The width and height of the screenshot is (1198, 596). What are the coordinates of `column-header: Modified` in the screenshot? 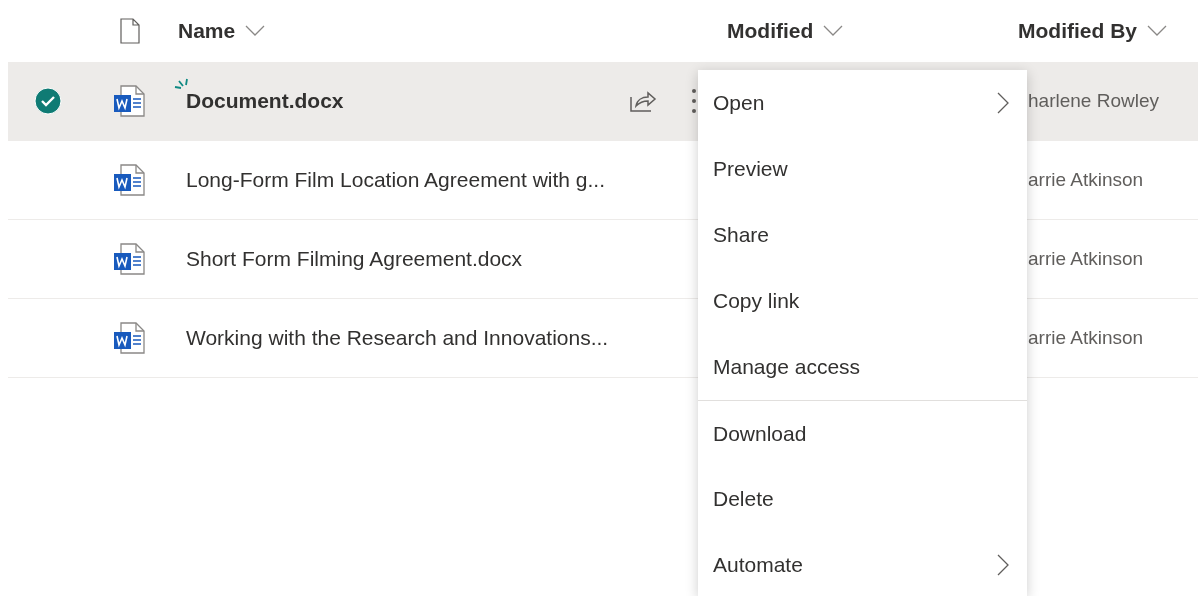 It's located at (770, 31).